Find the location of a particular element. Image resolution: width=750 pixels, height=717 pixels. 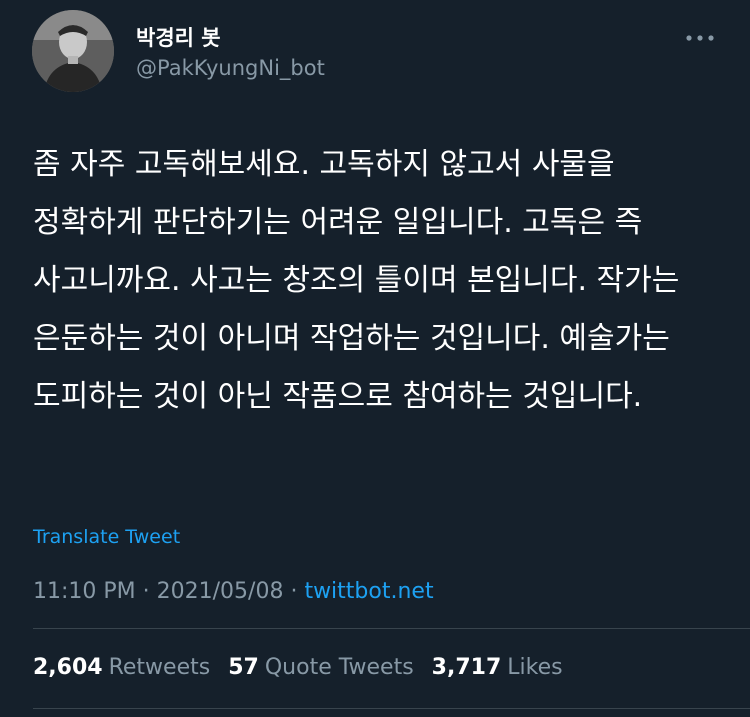

quote-tweets-count: 57 is located at coordinates (243, 667).